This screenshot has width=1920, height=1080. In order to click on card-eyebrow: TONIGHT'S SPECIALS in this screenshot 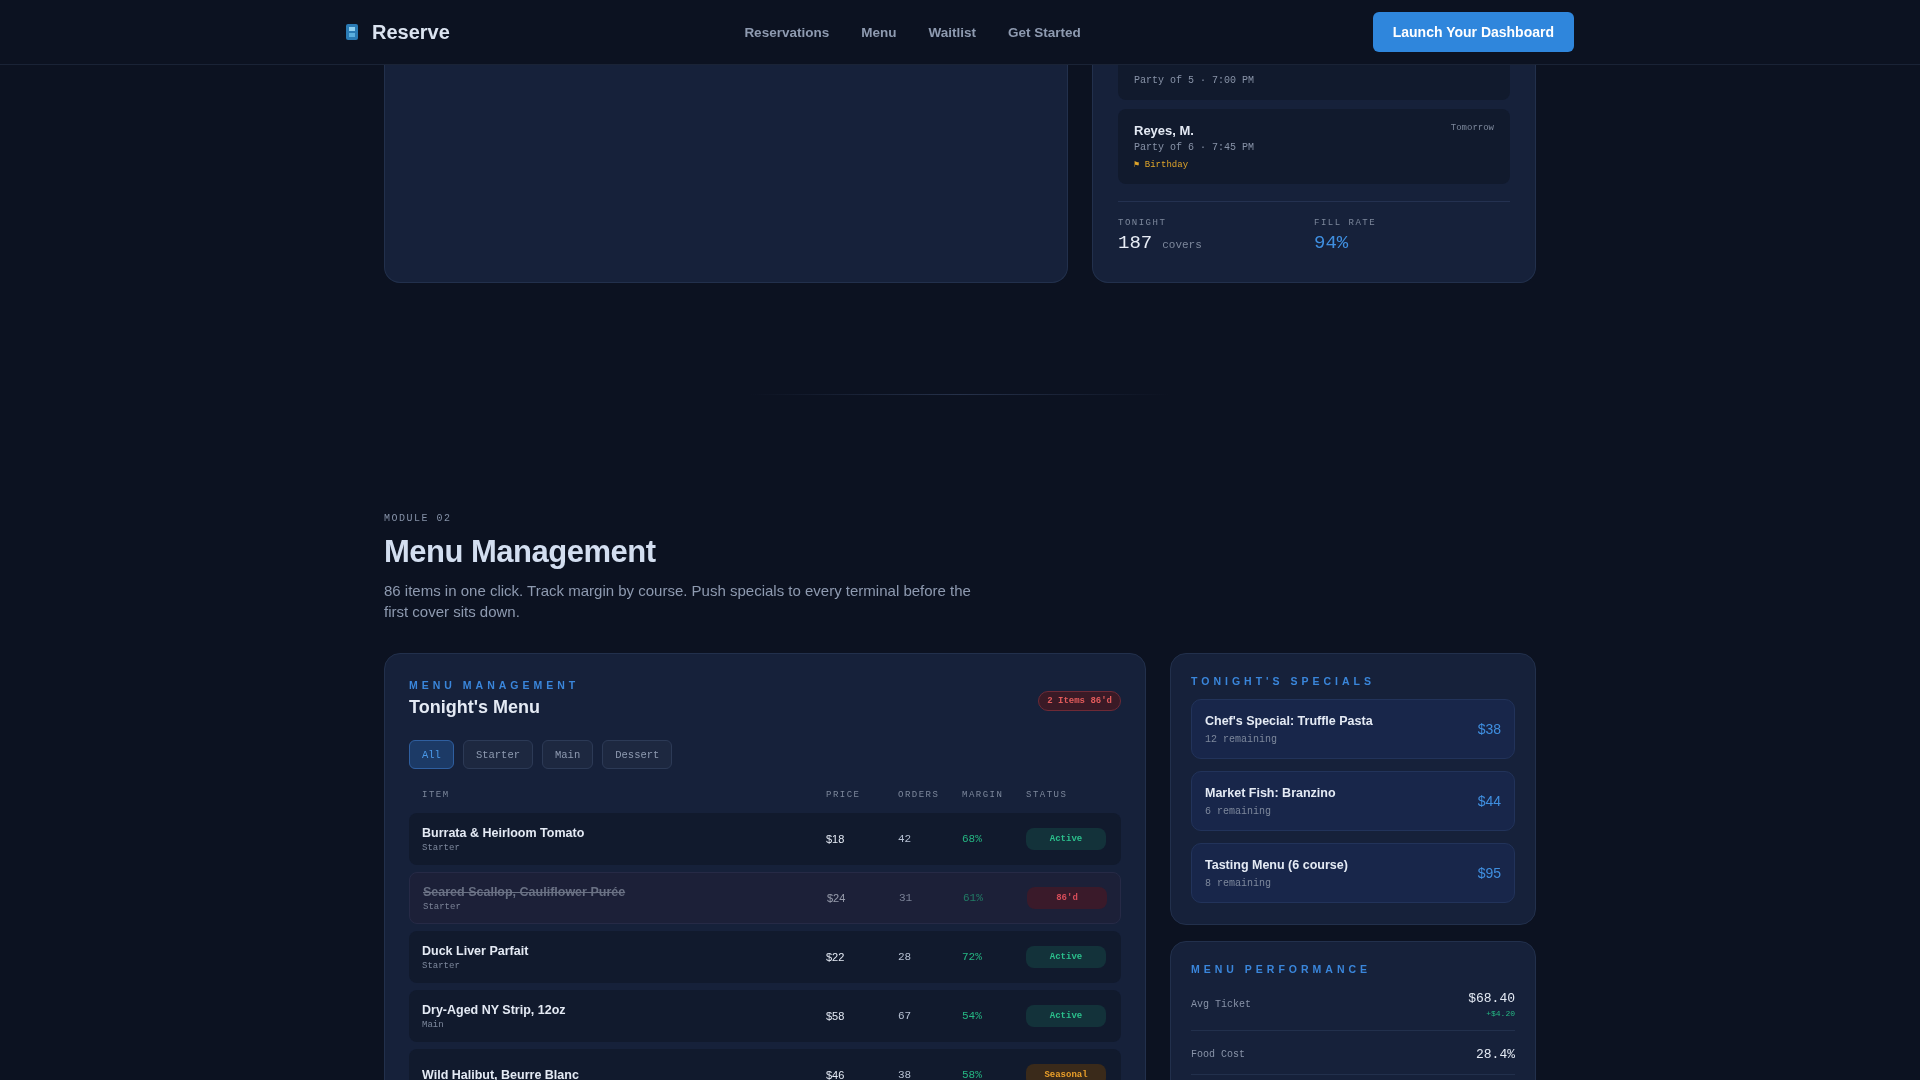, I will do `click(1283, 681)`.